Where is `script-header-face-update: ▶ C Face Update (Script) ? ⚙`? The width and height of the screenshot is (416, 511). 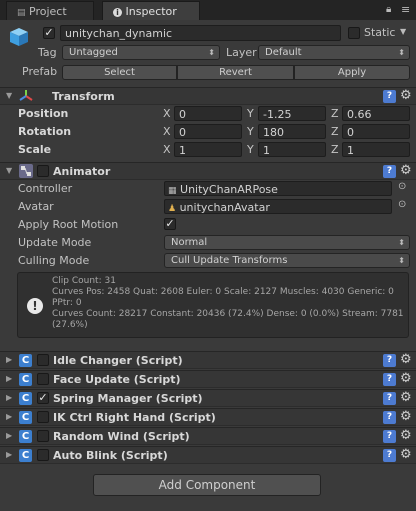 script-header-face-update: ▶ C Face Update (Script) ? ⚙ is located at coordinates (208, 379).